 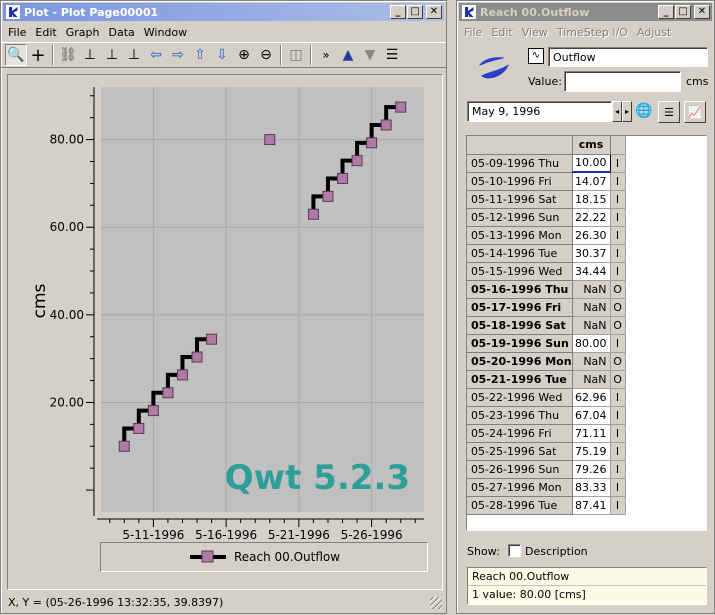 What do you see at coordinates (591, 415) in the screenshot?
I see `row-value: 67.04` at bounding box center [591, 415].